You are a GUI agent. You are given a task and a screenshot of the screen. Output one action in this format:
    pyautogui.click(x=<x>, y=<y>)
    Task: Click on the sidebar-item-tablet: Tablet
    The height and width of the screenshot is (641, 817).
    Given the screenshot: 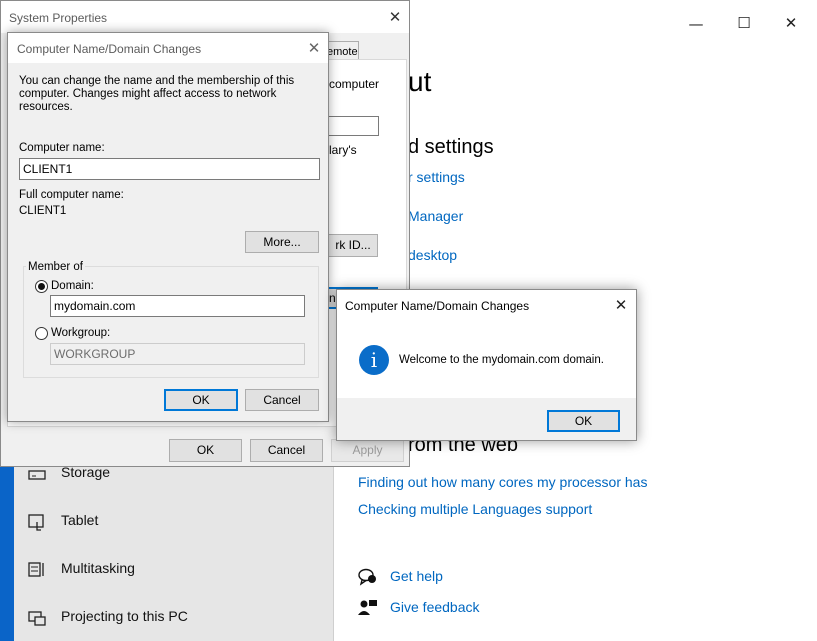 What is the action you would take?
    pyautogui.click(x=178, y=522)
    